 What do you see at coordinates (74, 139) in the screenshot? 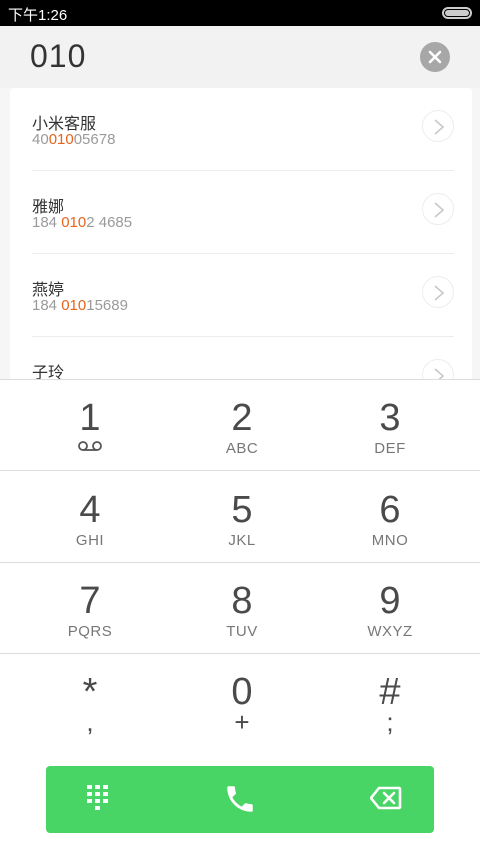
I see `contact-number: 4001005678` at bounding box center [74, 139].